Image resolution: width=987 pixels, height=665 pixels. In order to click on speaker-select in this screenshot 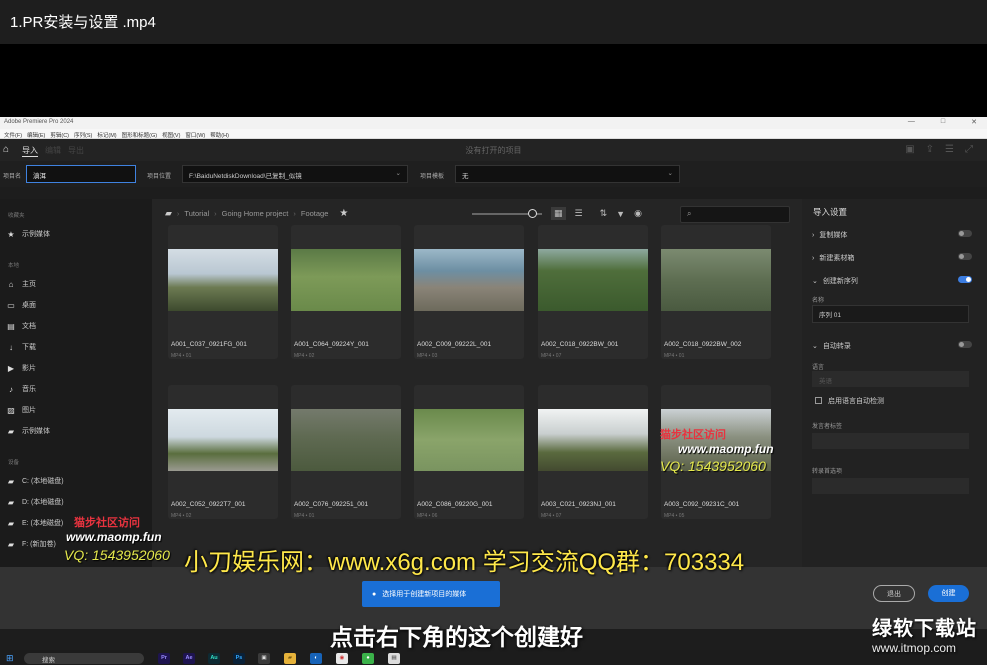, I will do `click(890, 441)`.